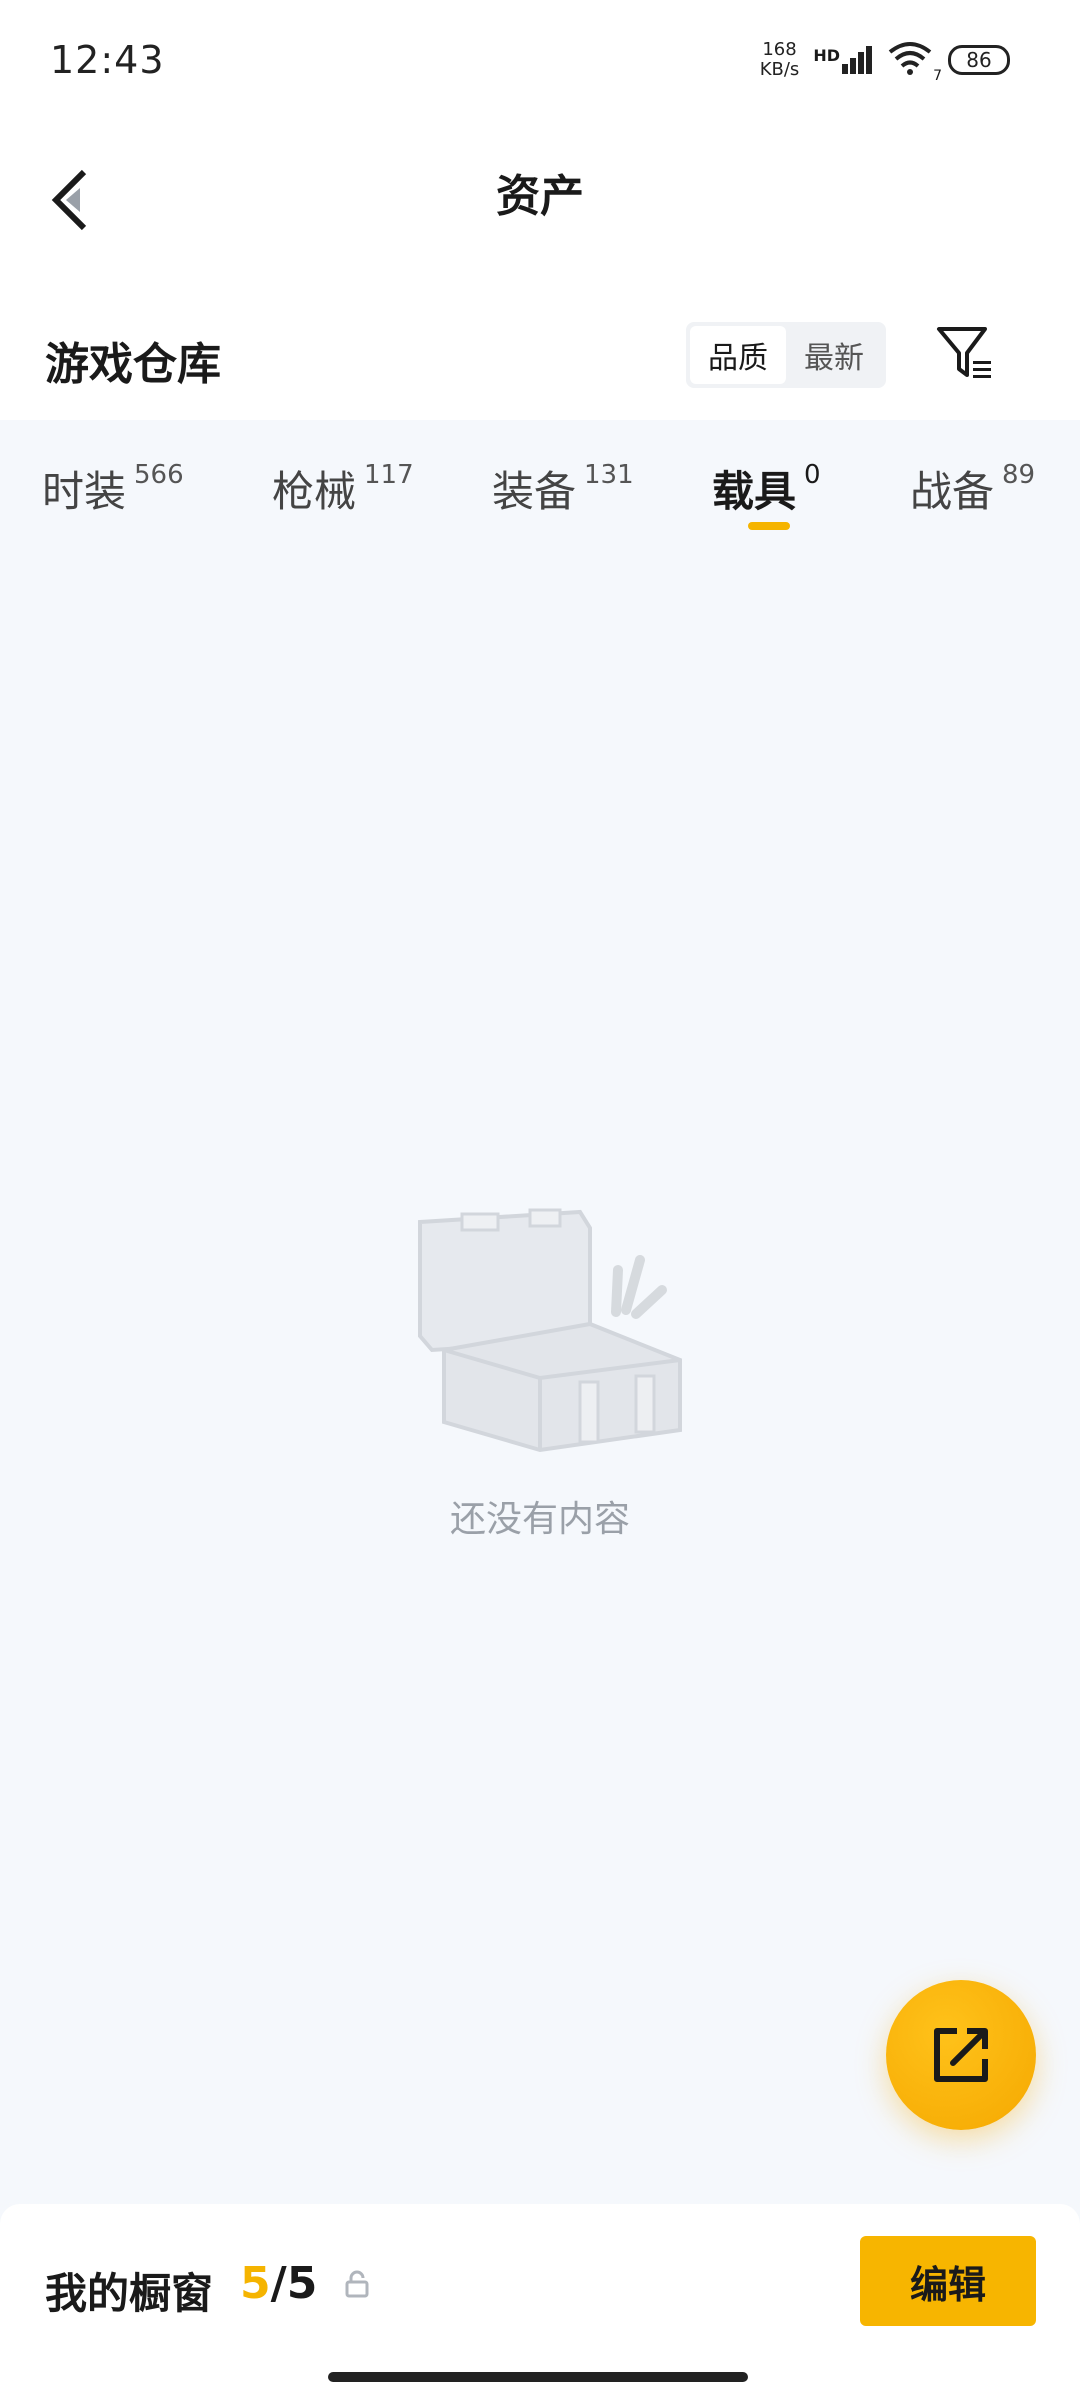  Describe the element at coordinates (343, 488) in the screenshot. I see `tab-firearms: 枪械 117` at that location.